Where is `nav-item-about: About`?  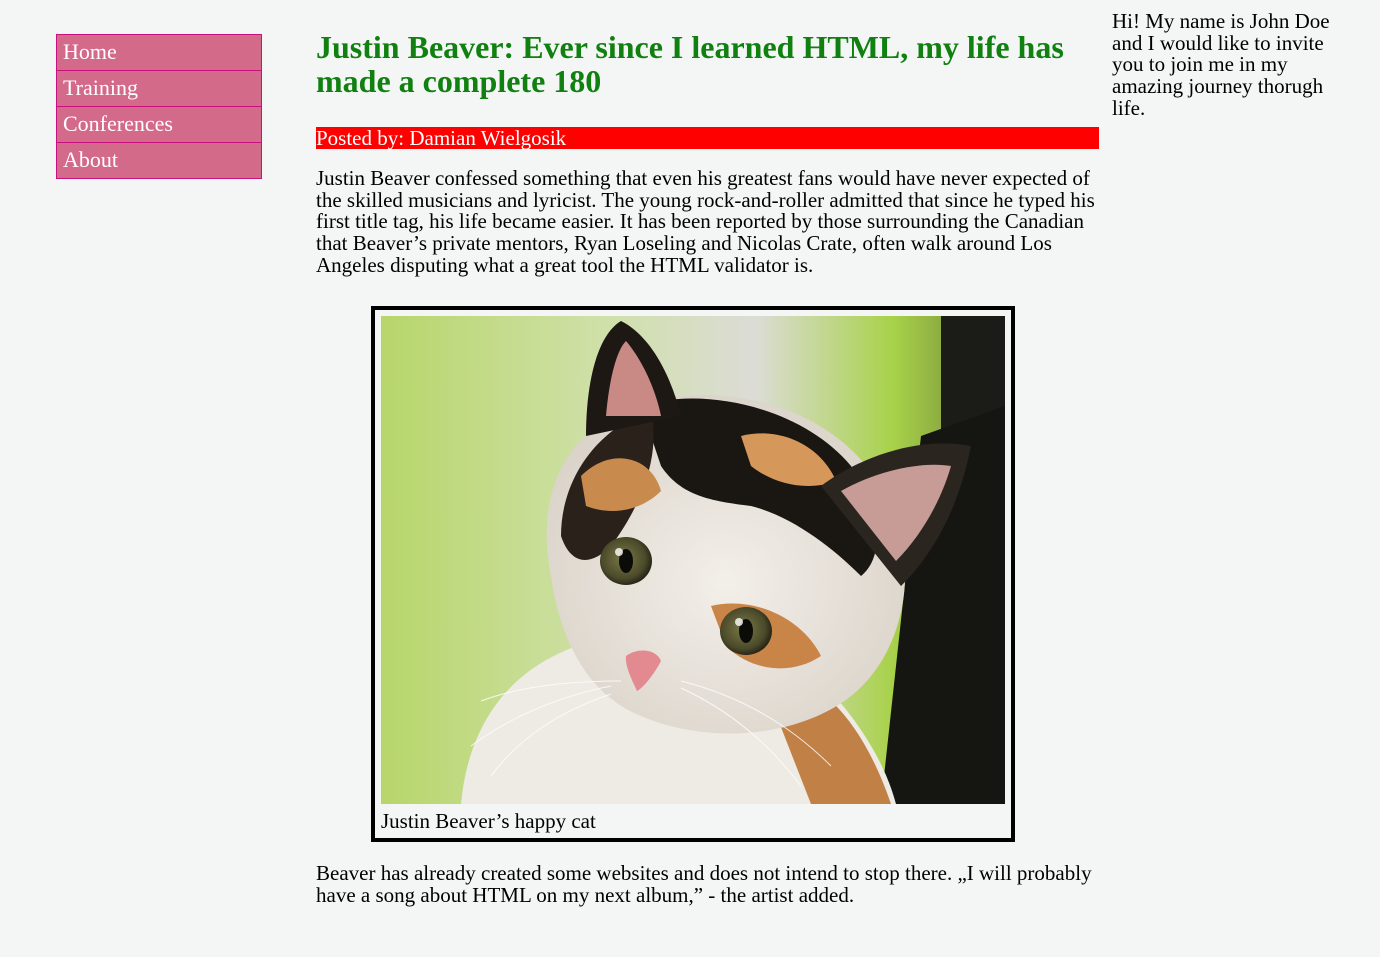
nav-item-about: About is located at coordinates (159, 161).